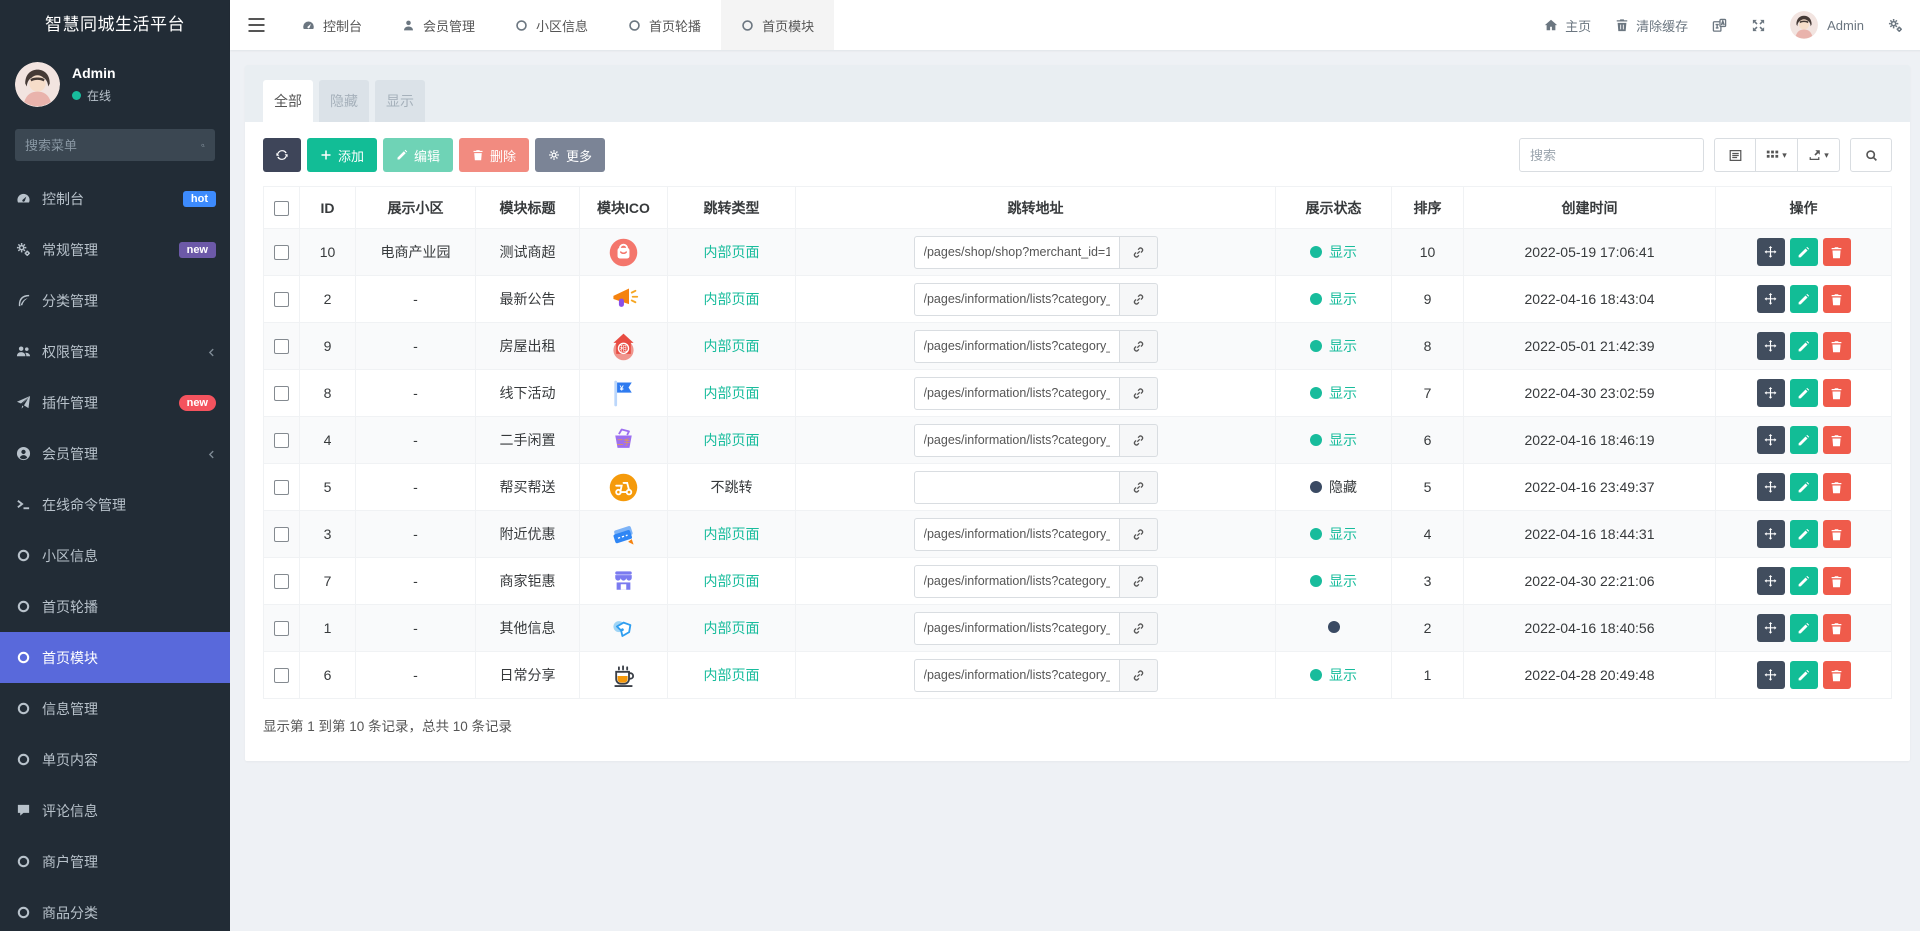 The width and height of the screenshot is (1920, 931). I want to click on tab-community-info: 小区信息, so click(551, 25).